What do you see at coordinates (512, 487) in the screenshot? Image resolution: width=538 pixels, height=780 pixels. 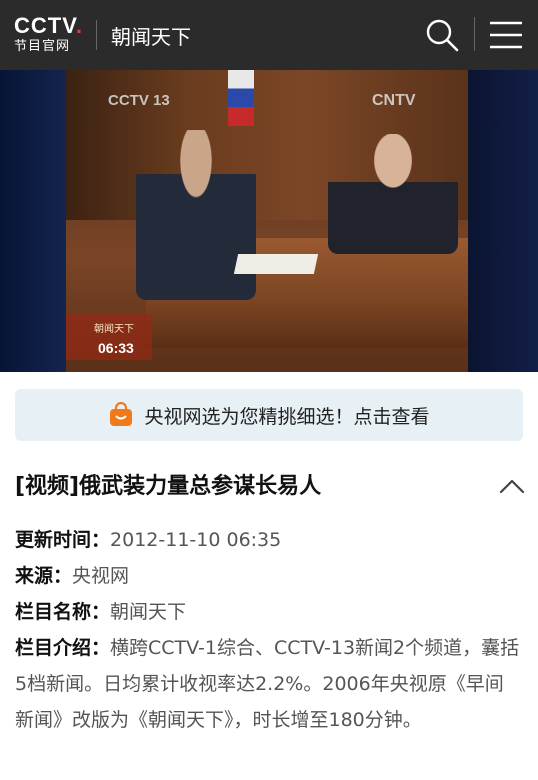 I see `chevron-up-icon` at bounding box center [512, 487].